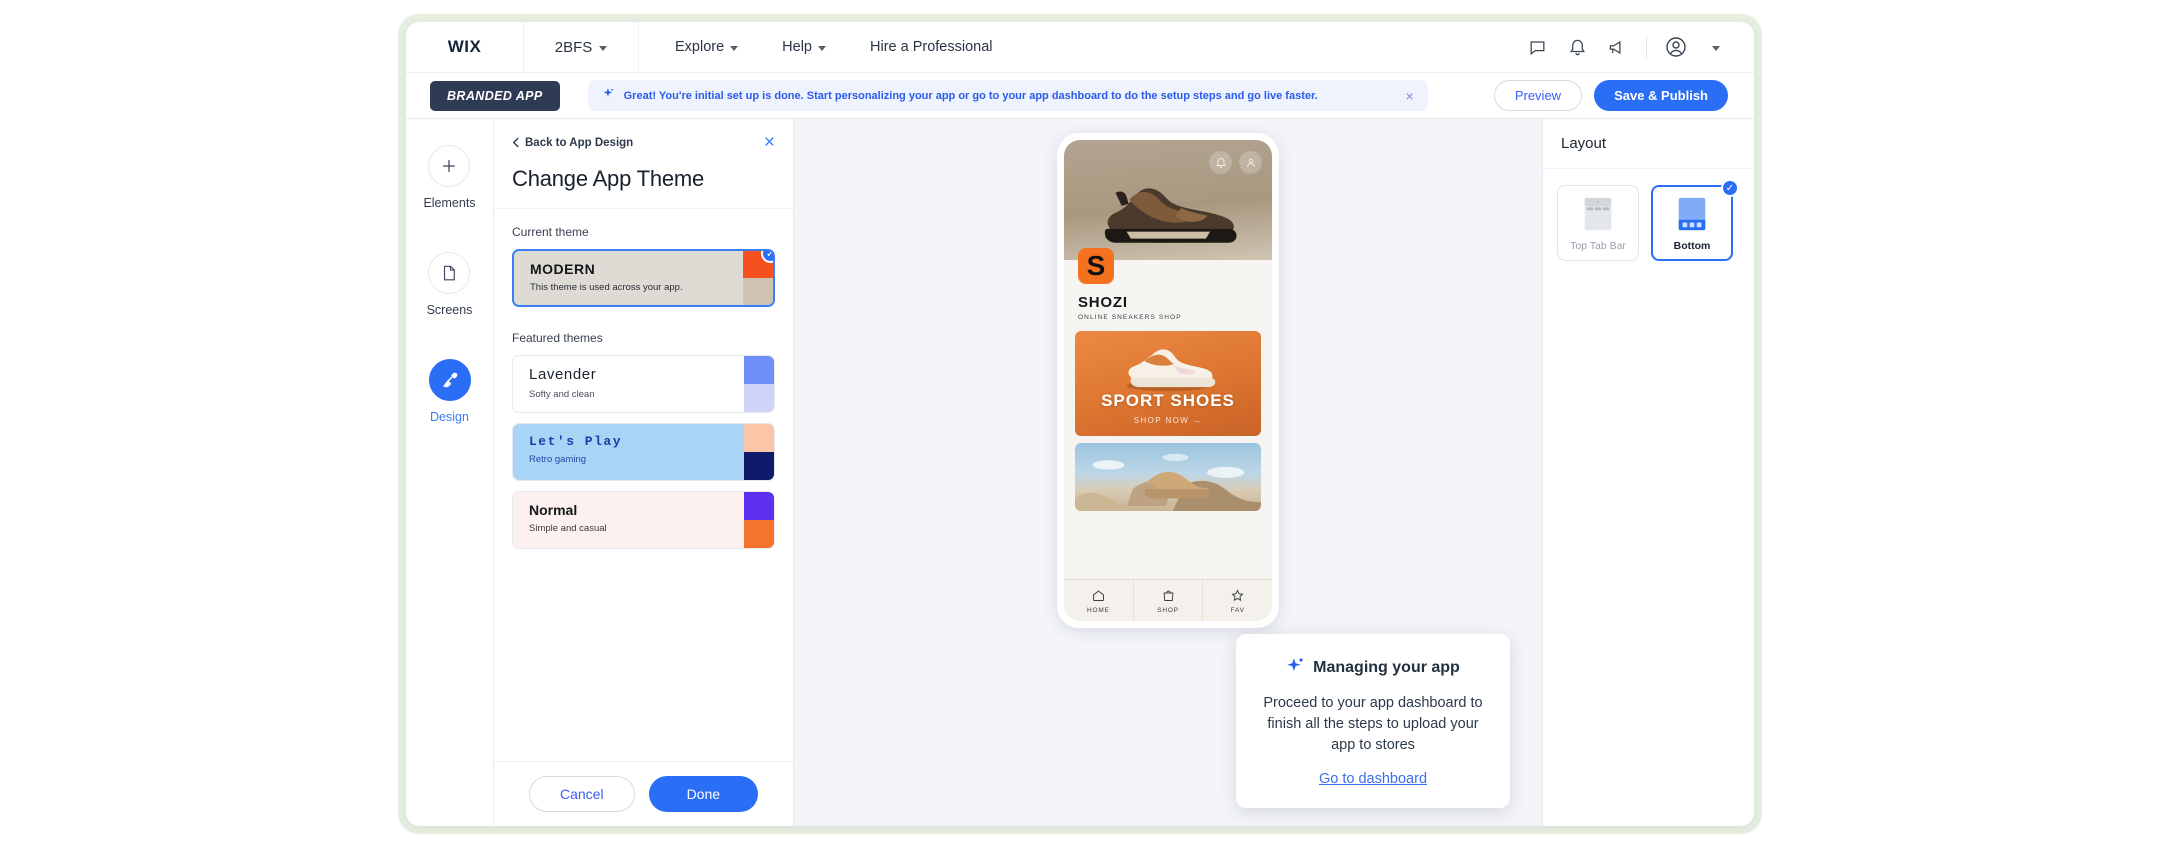  What do you see at coordinates (553, 510) in the screenshot?
I see `theme-name: Normal` at bounding box center [553, 510].